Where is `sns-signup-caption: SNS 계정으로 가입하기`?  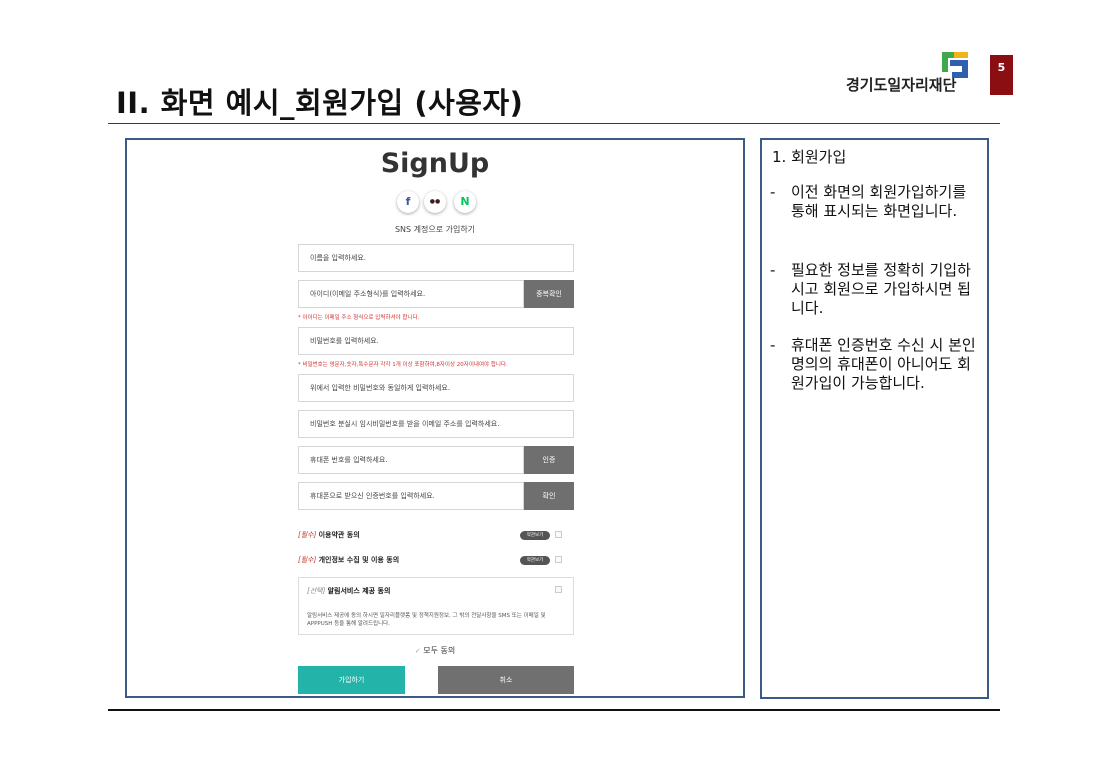
sns-signup-caption: SNS 계정으로 가입하기 is located at coordinates (435, 229).